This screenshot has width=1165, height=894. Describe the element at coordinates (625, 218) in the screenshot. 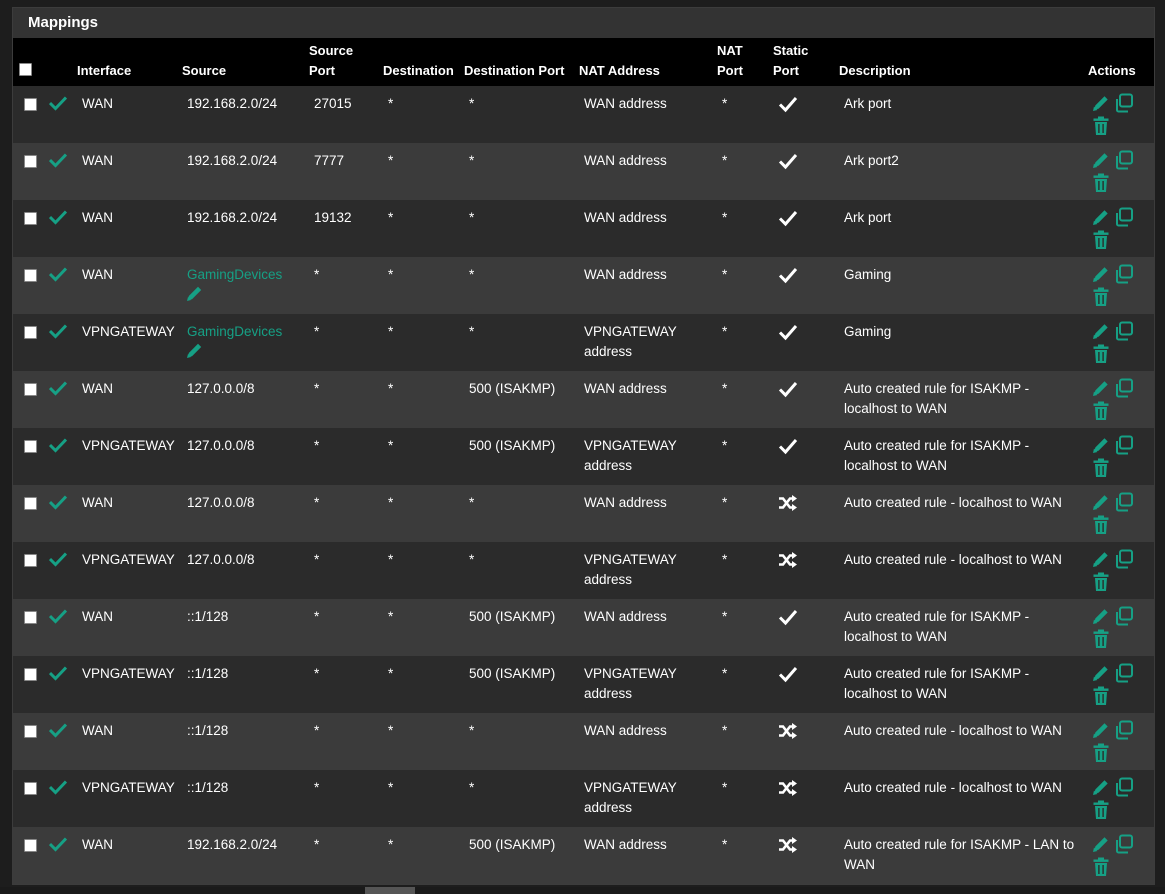

I see `nat-address-cell: WAN address` at that location.